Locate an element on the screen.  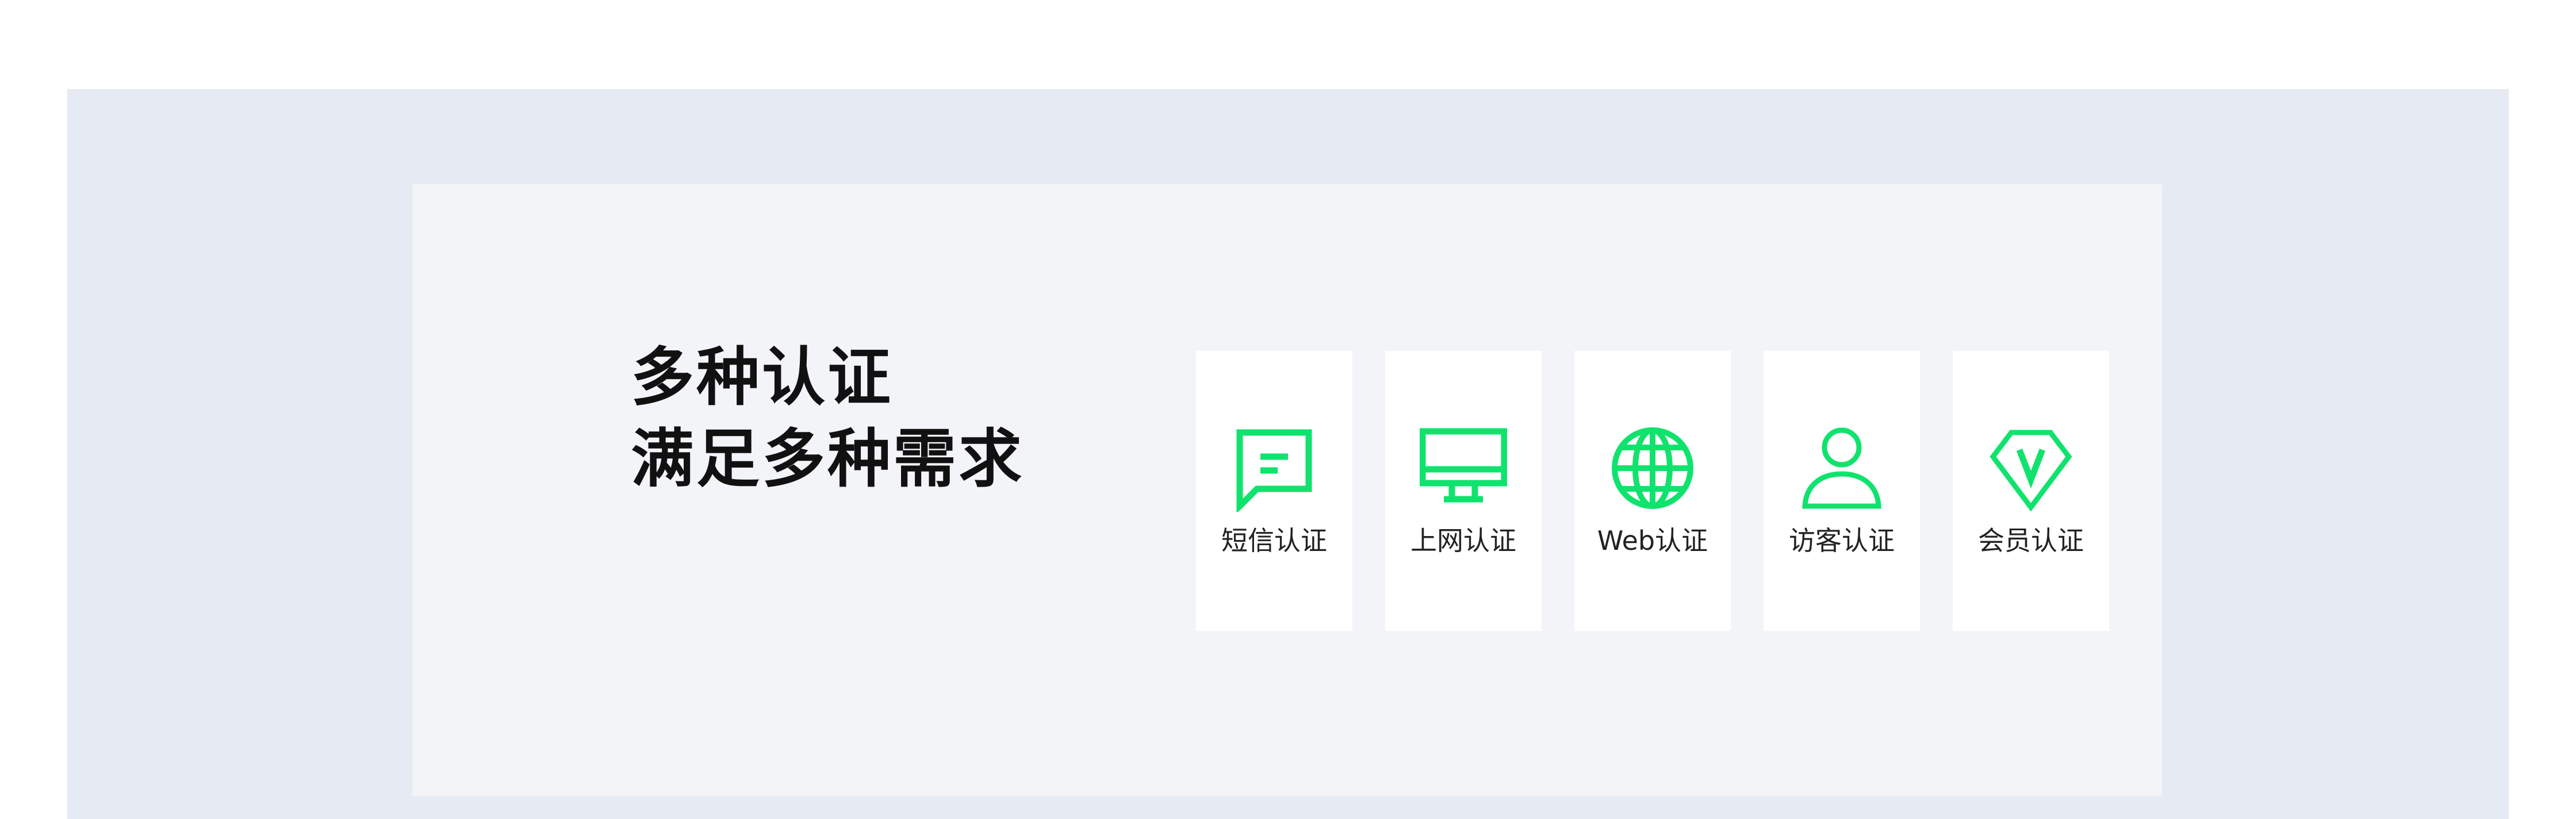
auth-card-list: 短信认证 上网认证 Web认证 访客认证 会员认证 is located at coordinates (1652, 491).